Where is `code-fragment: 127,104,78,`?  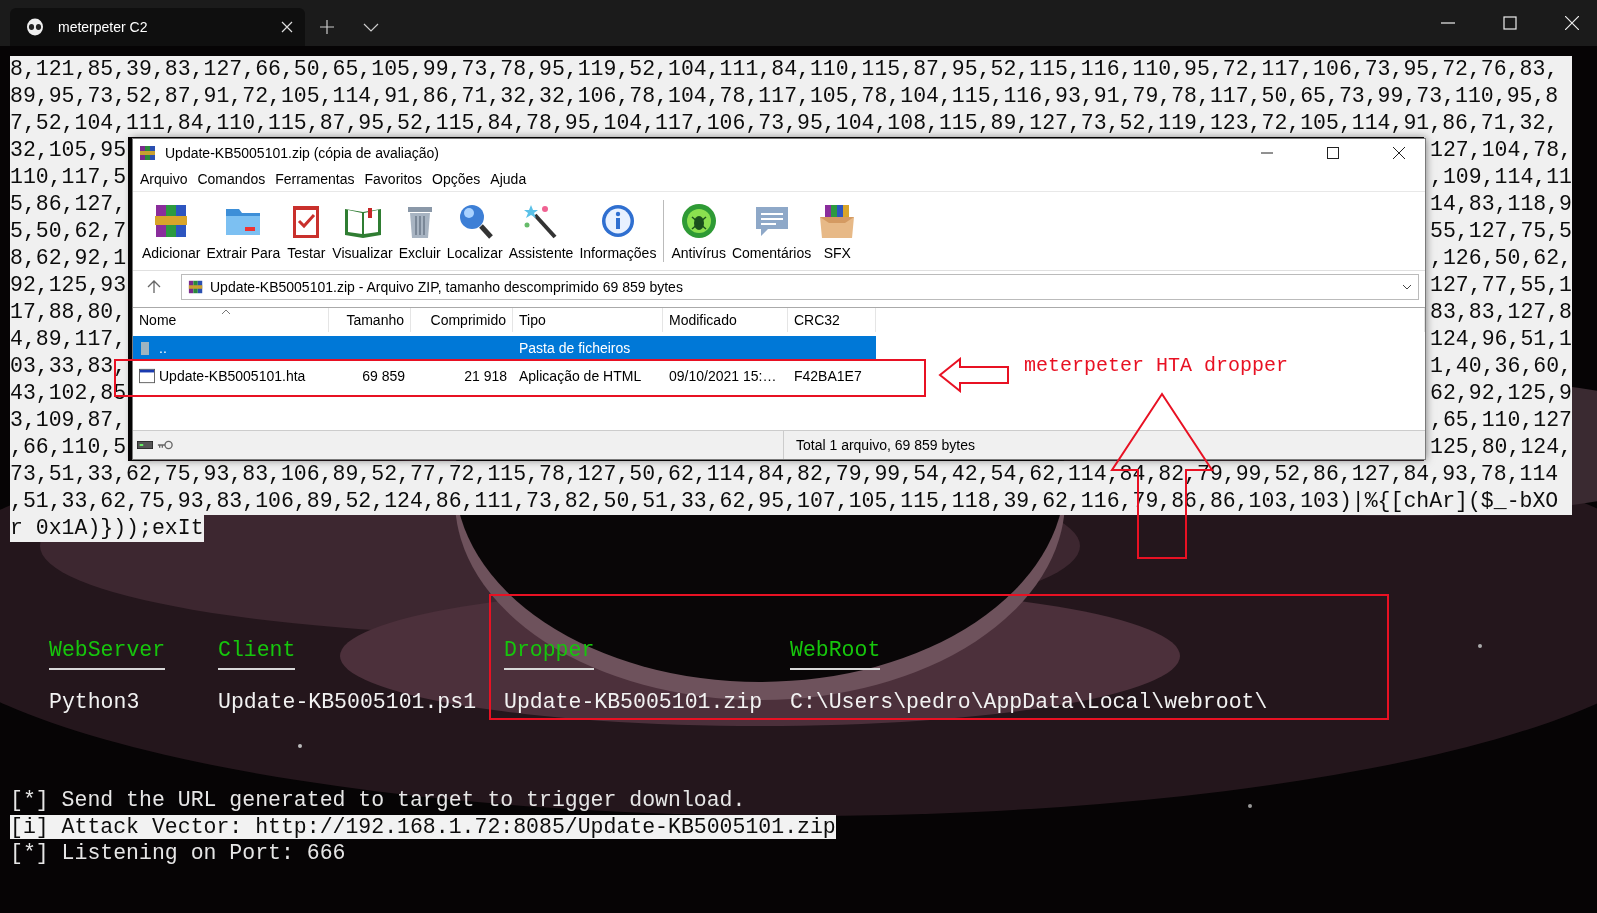 code-fragment: 127,104,78, is located at coordinates (1498, 150).